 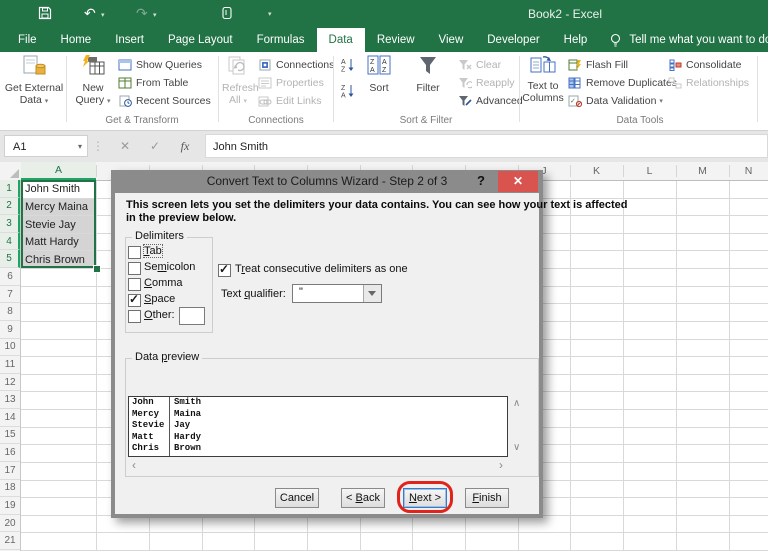 I want to click on filter-button: Filter, so click(x=428, y=74).